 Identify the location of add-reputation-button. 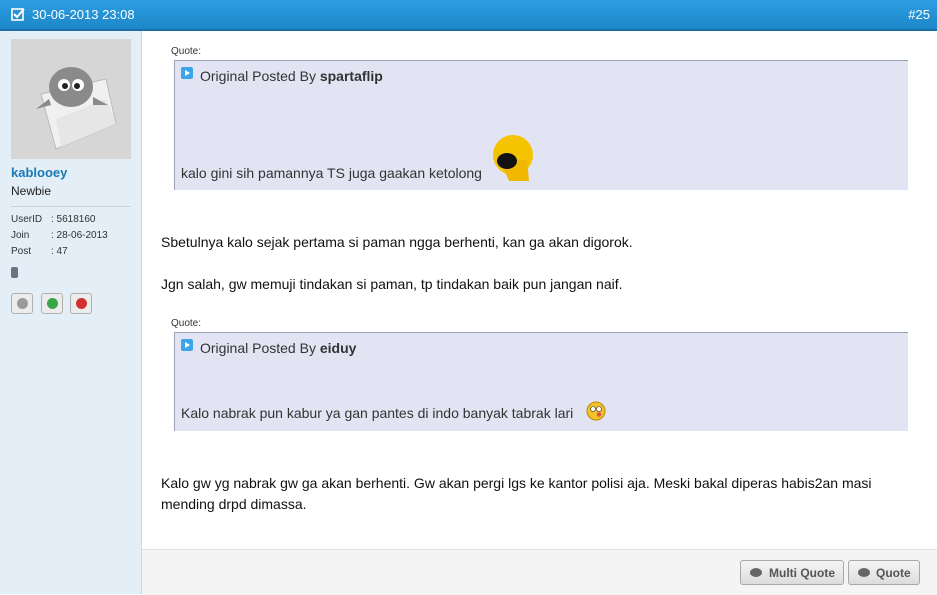
(52, 303).